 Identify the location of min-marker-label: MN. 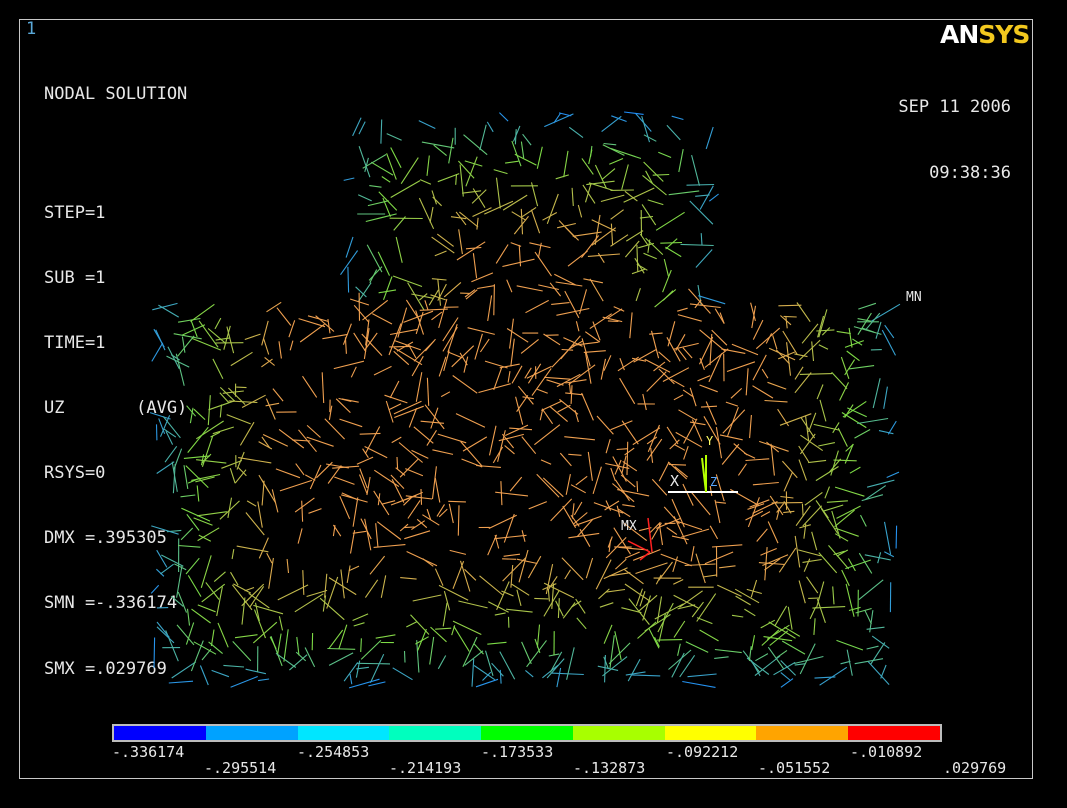
(914, 297).